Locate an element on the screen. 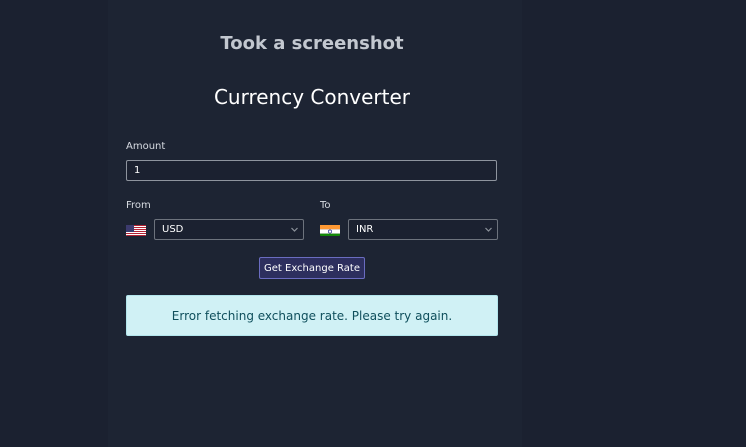  to-label: To is located at coordinates (325, 205).